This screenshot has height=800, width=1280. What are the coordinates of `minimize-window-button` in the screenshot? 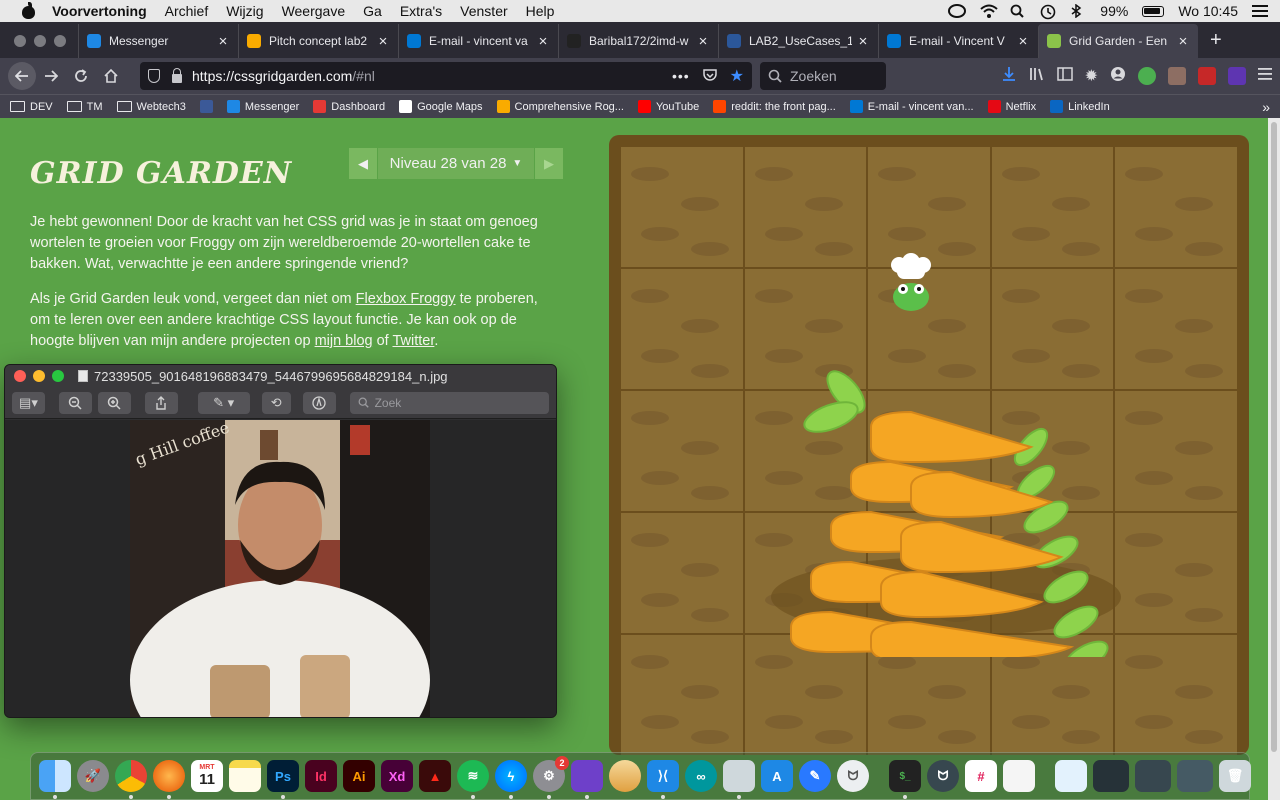 It's located at (40, 41).